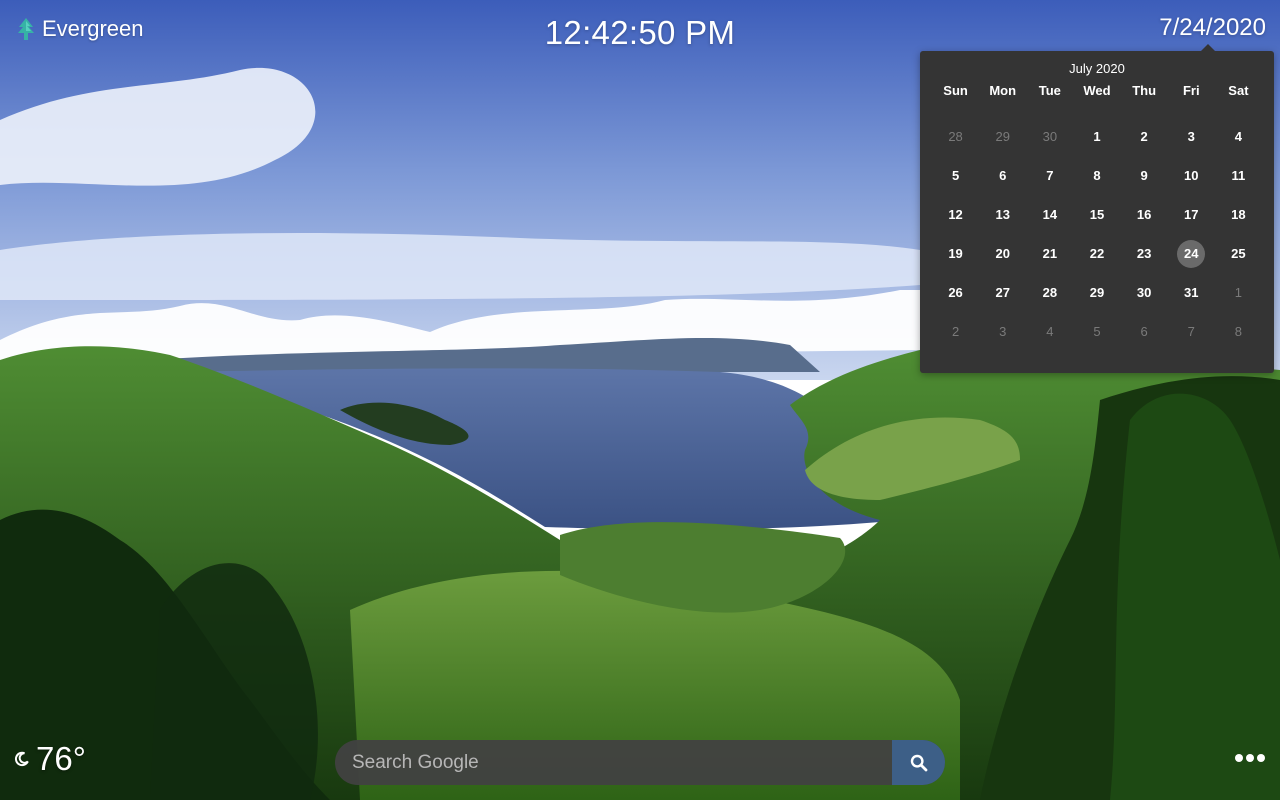 This screenshot has width=1280, height=800. I want to click on weather-widget: 76°, so click(50, 759).